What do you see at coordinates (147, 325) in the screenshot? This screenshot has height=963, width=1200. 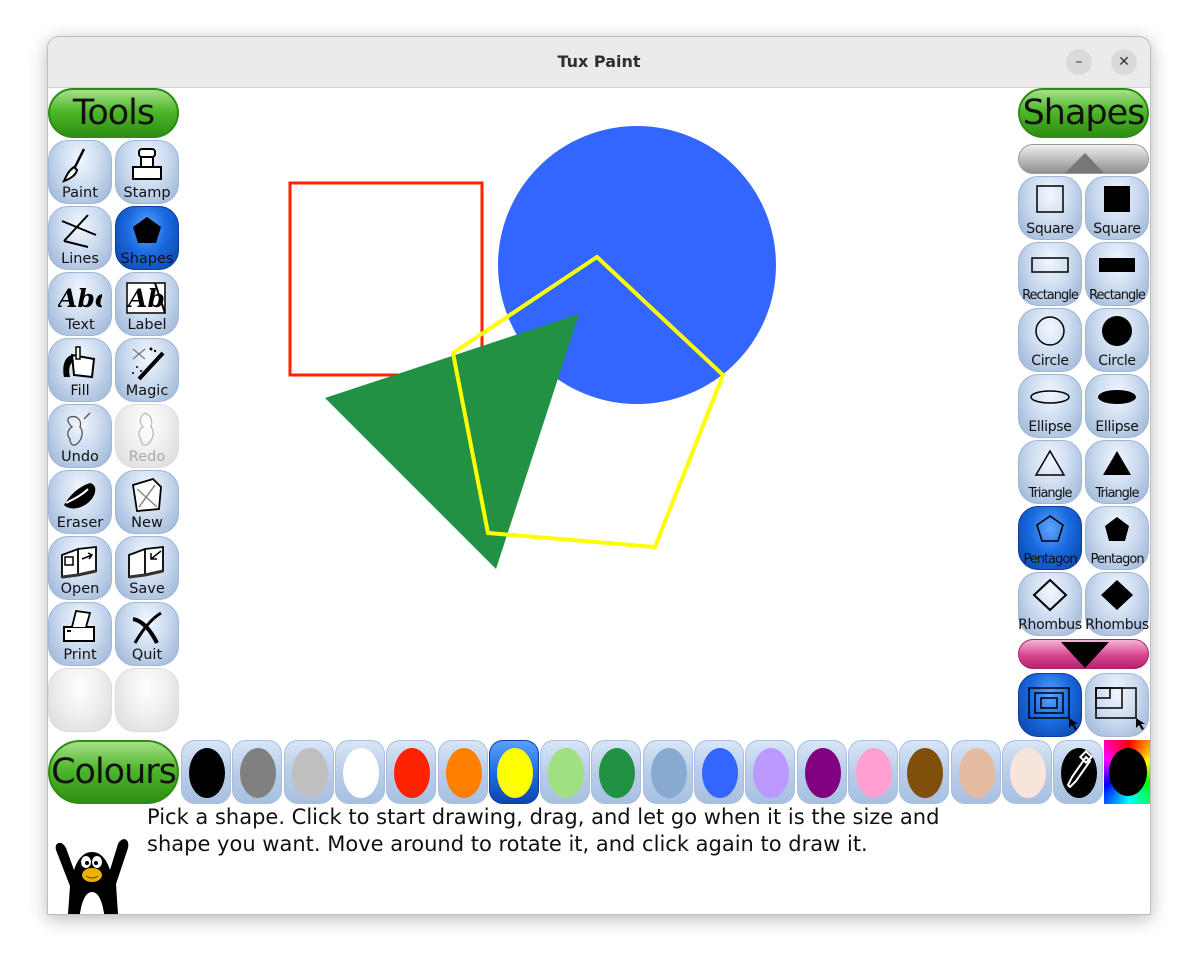 I see `tool-label: Label` at bounding box center [147, 325].